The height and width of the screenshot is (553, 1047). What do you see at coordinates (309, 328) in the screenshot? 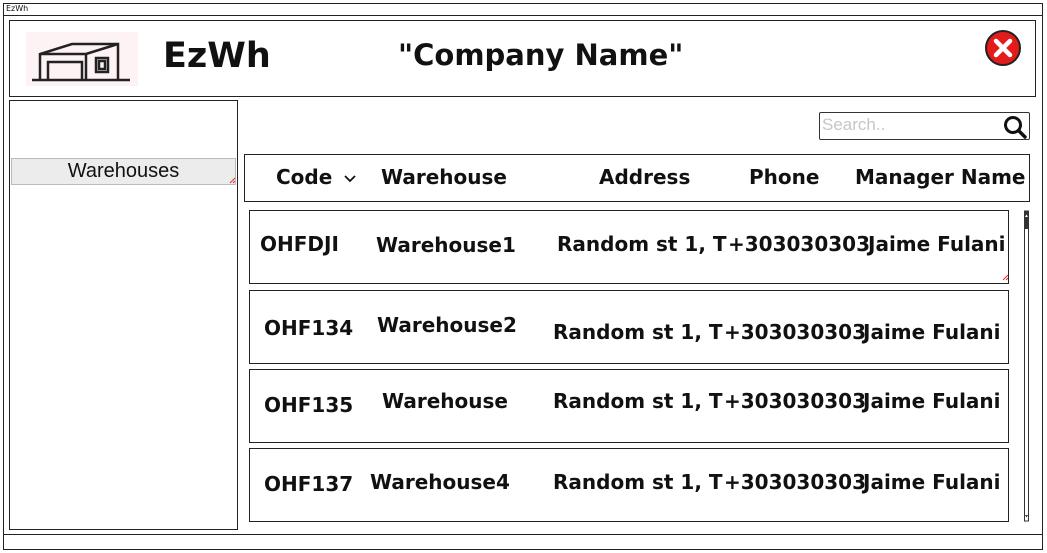
I see `row-code: OHF134` at bounding box center [309, 328].